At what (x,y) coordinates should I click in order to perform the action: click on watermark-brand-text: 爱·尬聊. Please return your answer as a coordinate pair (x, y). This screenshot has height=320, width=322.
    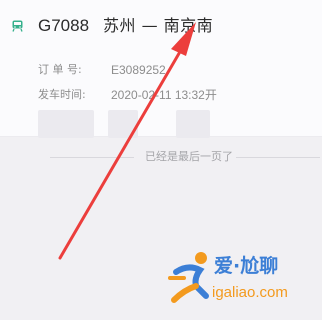
    Looking at the image, I should click on (246, 266).